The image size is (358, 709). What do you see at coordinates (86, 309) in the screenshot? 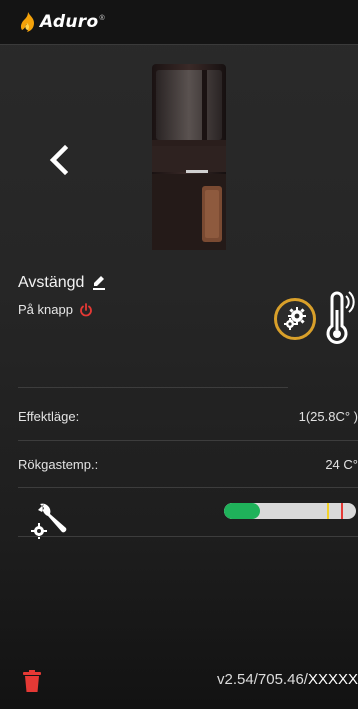
I see `power-icon` at bounding box center [86, 309].